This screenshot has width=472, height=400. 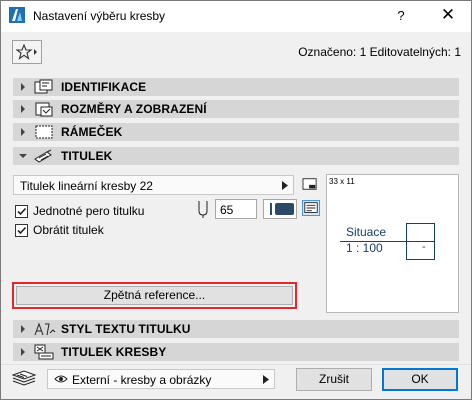 What do you see at coordinates (227, 210) in the screenshot?
I see `pen-number-value: 65` at bounding box center [227, 210].